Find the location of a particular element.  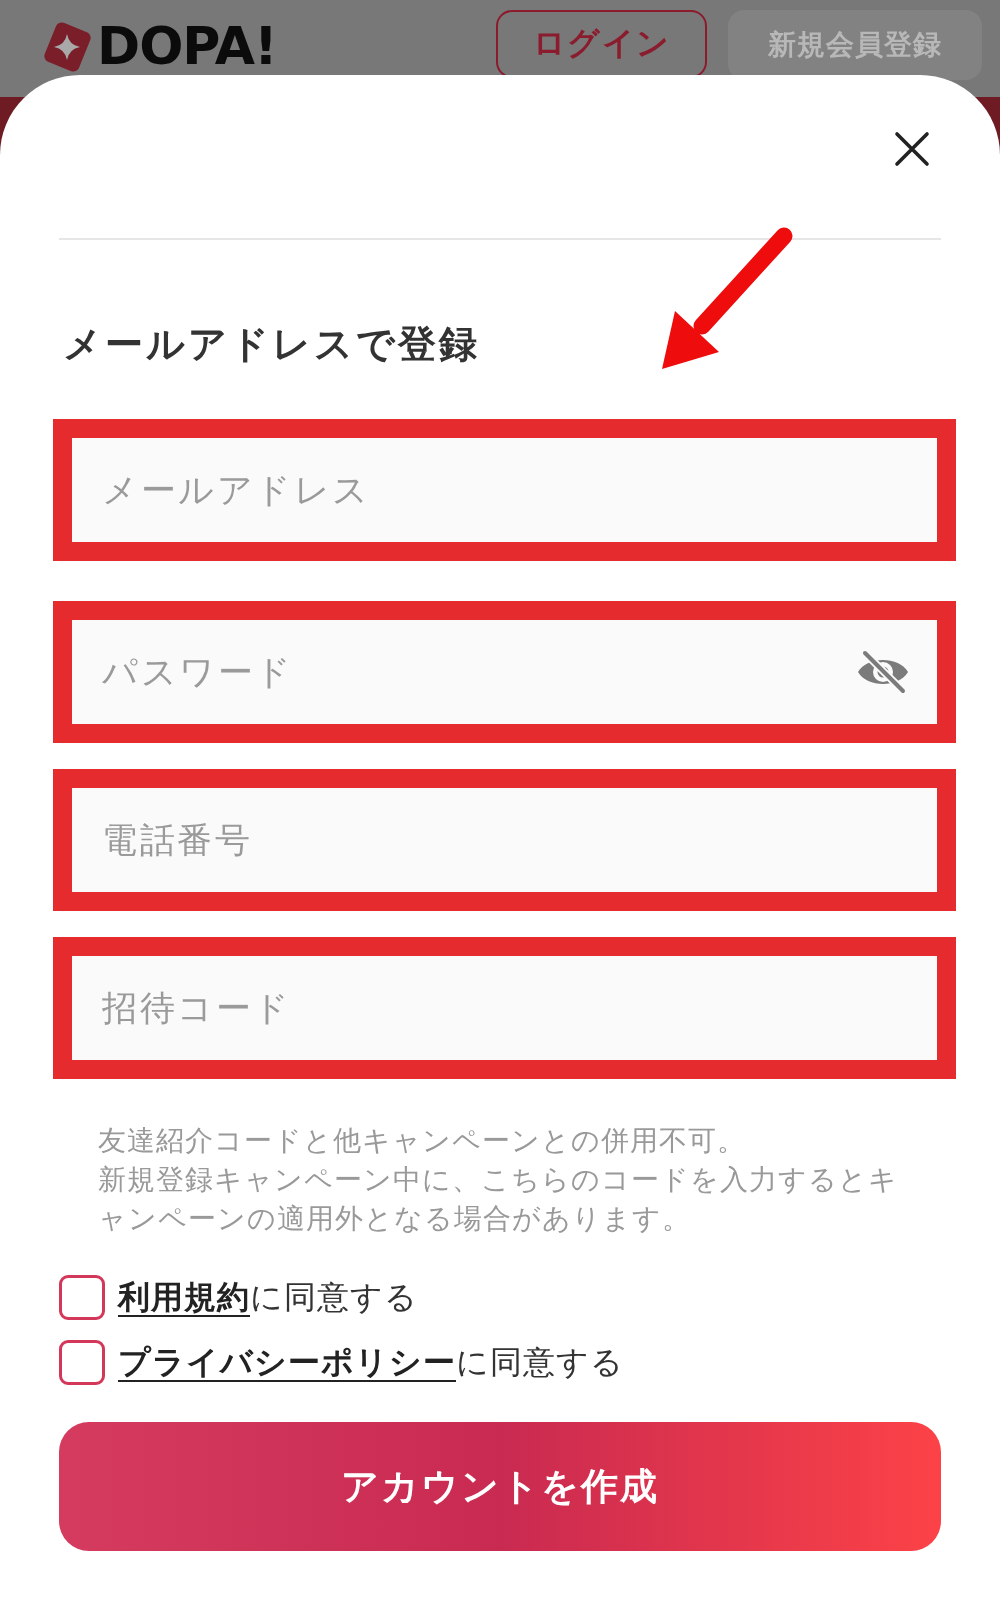

agreement-link: 利用規約 is located at coordinates (184, 1297).